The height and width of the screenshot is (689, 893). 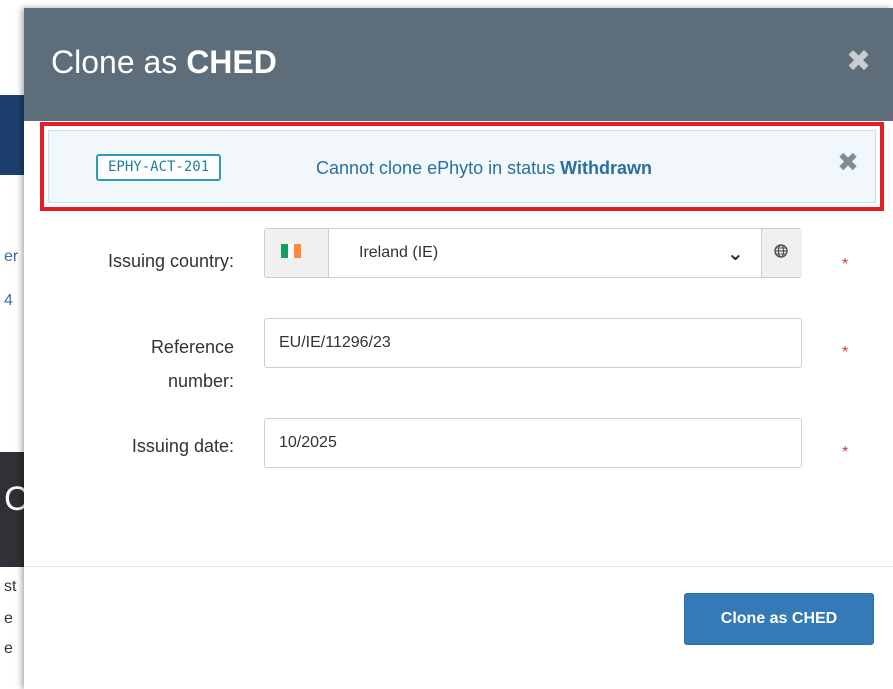 What do you see at coordinates (12, 290) in the screenshot?
I see `background-panel` at bounding box center [12, 290].